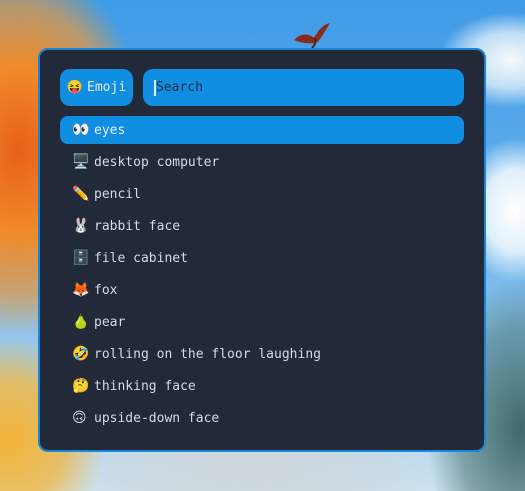  Describe the element at coordinates (262, 258) in the screenshot. I see `emoji-result-item: 🗄️ file cabinet` at that location.